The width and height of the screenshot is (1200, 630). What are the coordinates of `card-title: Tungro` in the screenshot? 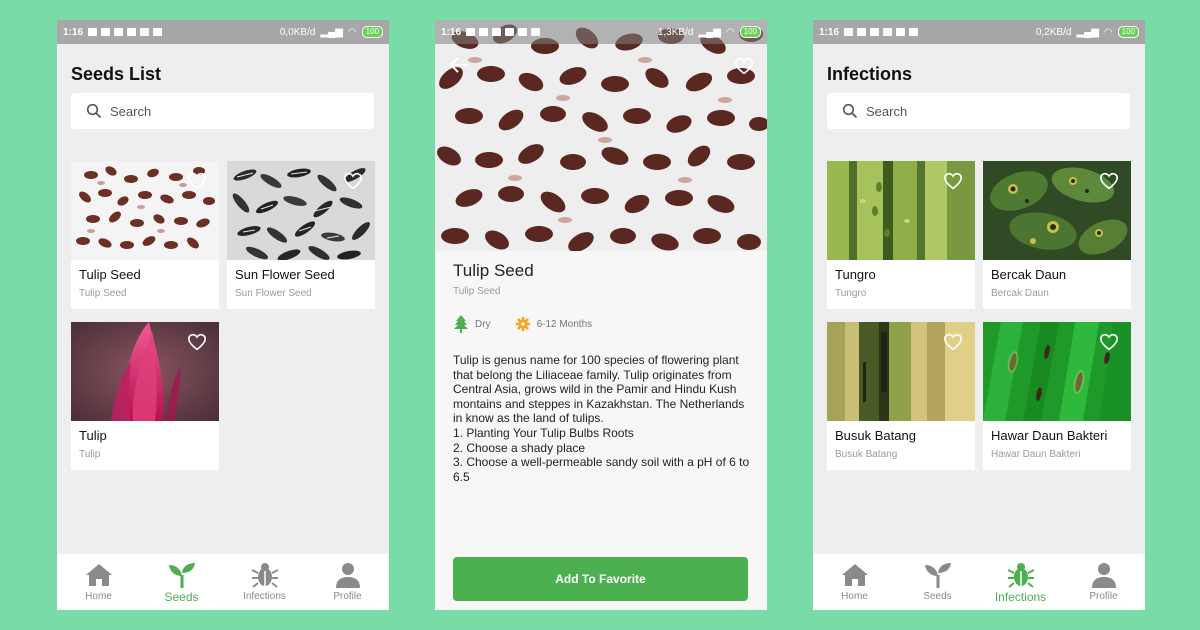 It's located at (855, 274).